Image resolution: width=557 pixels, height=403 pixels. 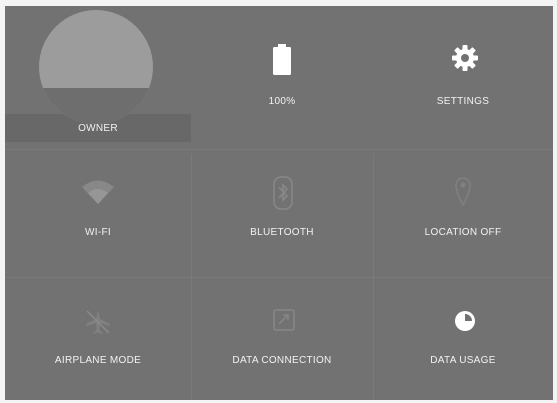 What do you see at coordinates (282, 214) in the screenshot?
I see `bluetooth-tile: BLUETOOTH` at bounding box center [282, 214].